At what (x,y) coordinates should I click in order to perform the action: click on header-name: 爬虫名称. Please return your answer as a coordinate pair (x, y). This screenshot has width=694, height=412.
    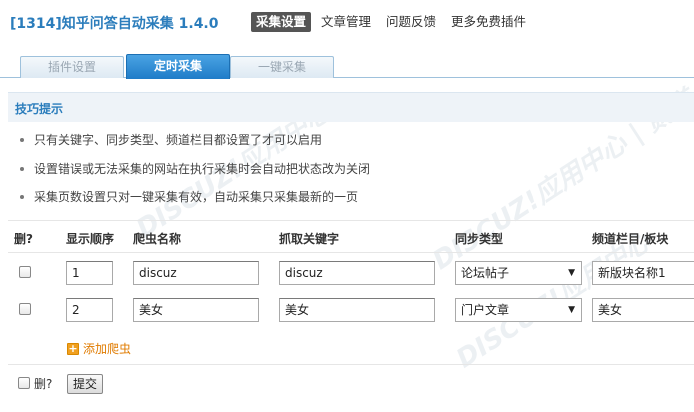
    Looking at the image, I should click on (157, 239).